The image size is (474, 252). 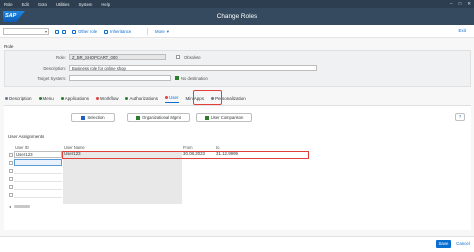 I want to click on shell-header: SAP Change Roles, so click(x=237, y=16).